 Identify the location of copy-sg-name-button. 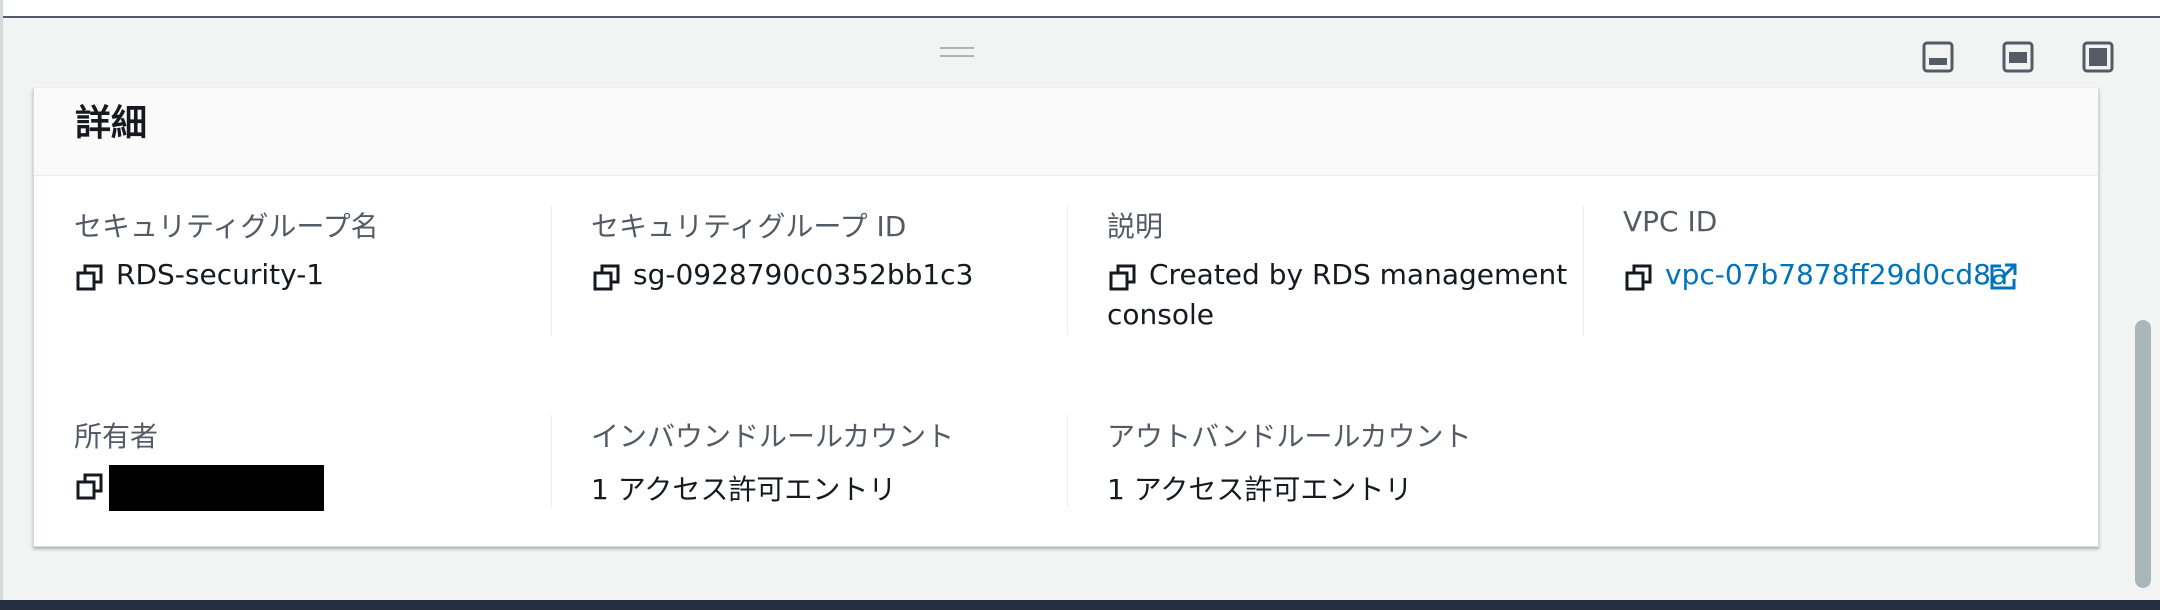
(90, 278).